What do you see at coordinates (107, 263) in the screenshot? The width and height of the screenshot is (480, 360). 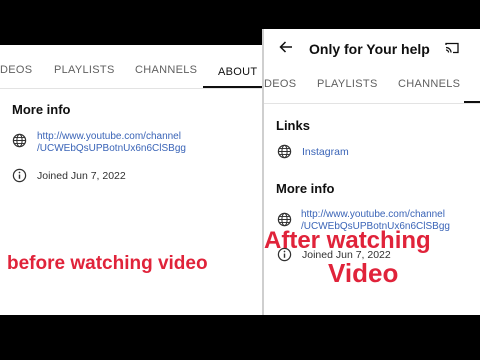 I see `before-caption: before watching video` at bounding box center [107, 263].